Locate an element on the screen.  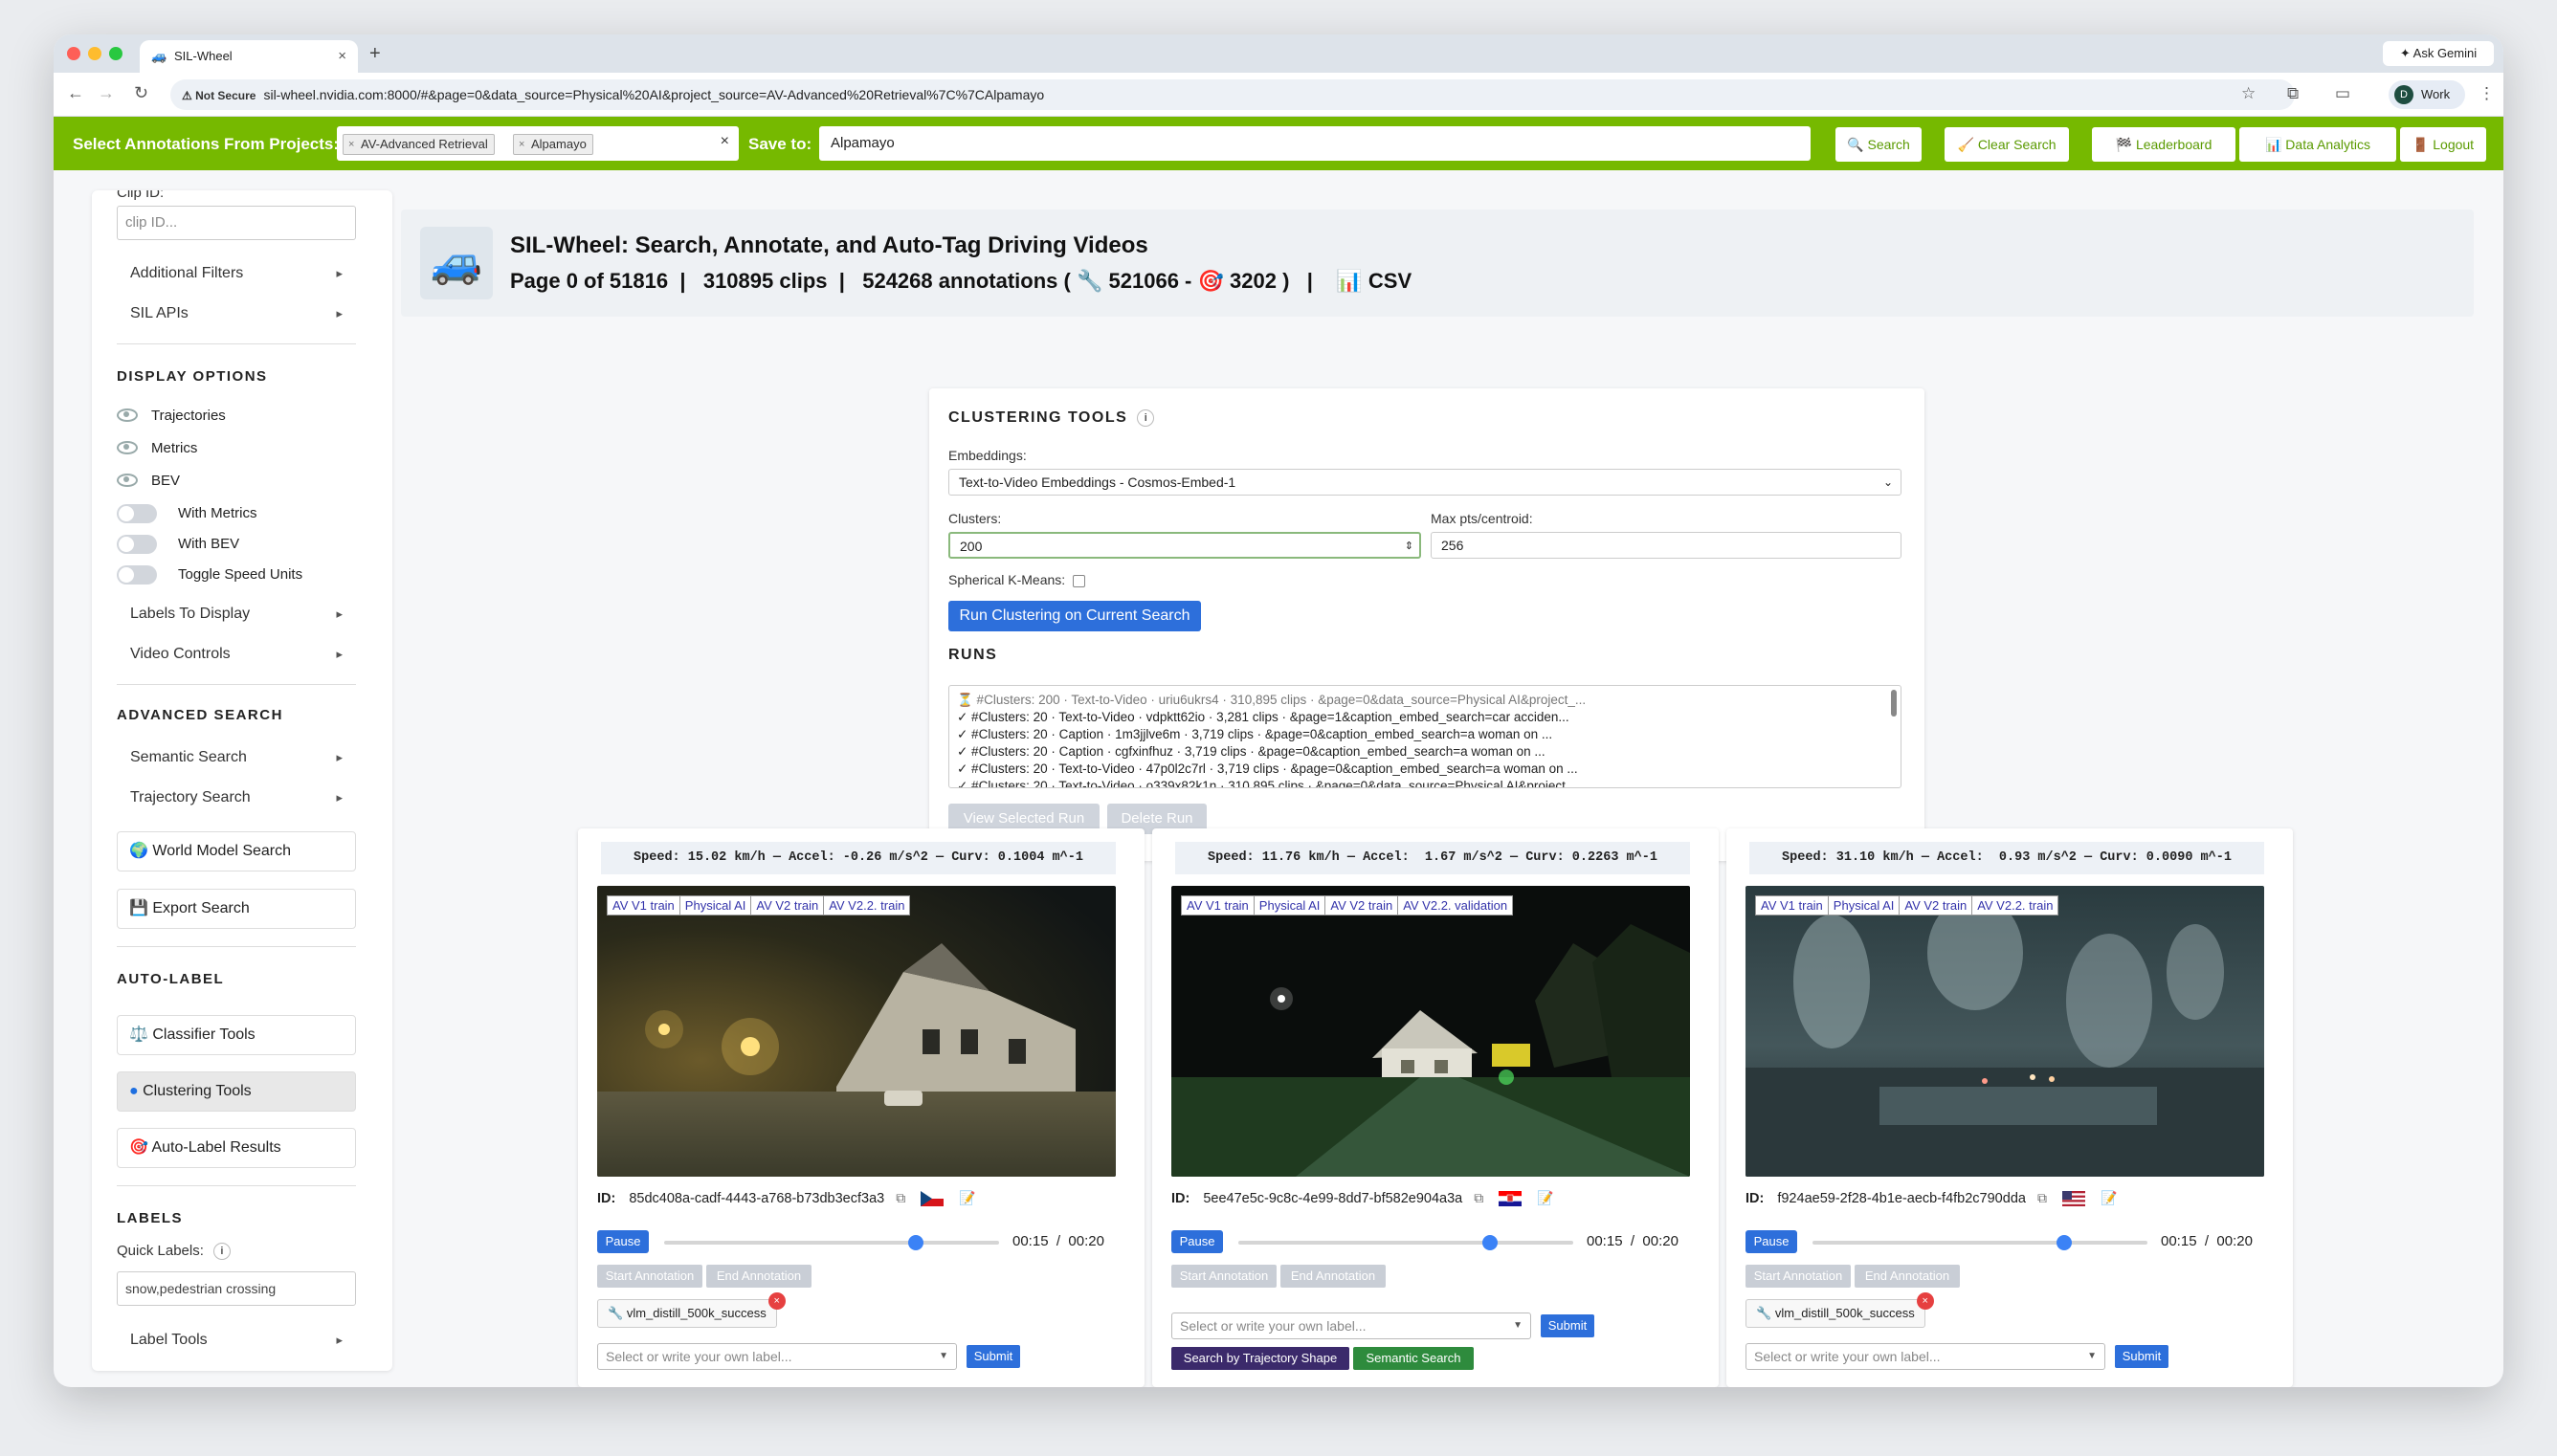
spherical-kmeans-checkbox is located at coordinates (1079, 580).